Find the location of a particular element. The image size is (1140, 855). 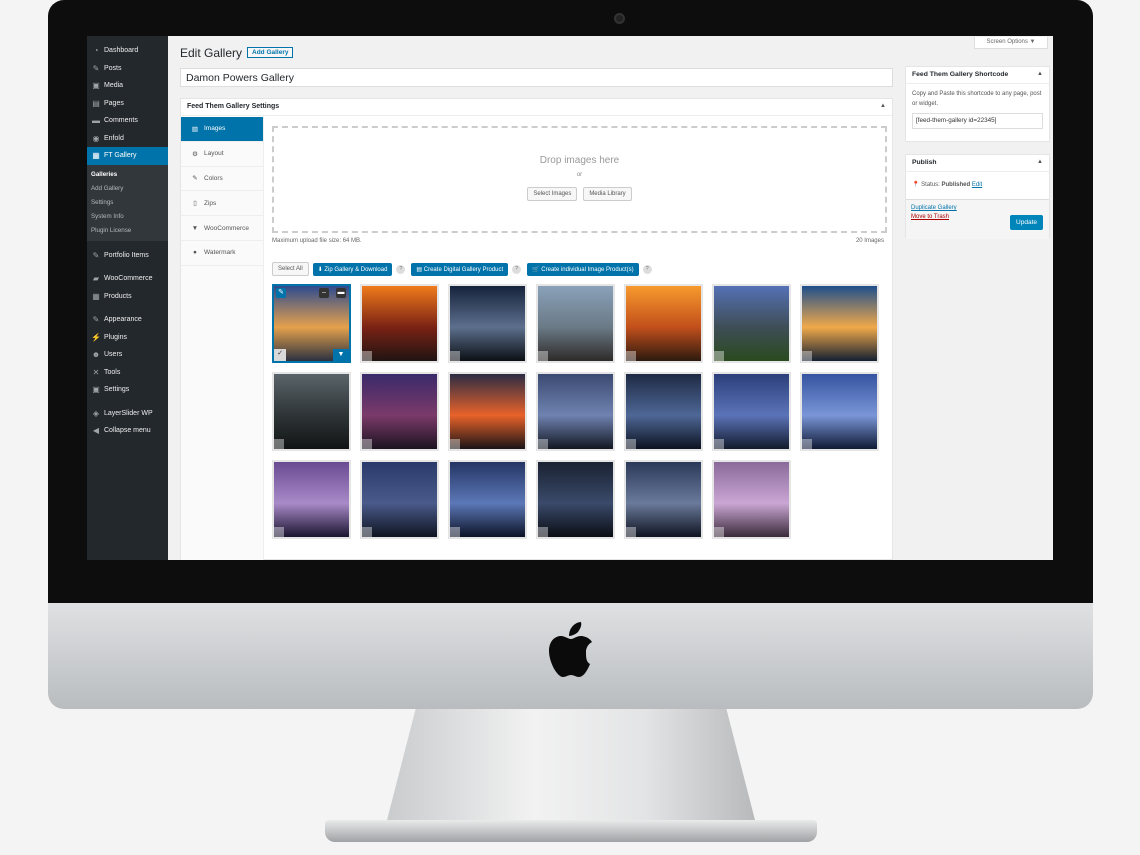

settings-tab: ▼ WooCommerce is located at coordinates (222, 228).